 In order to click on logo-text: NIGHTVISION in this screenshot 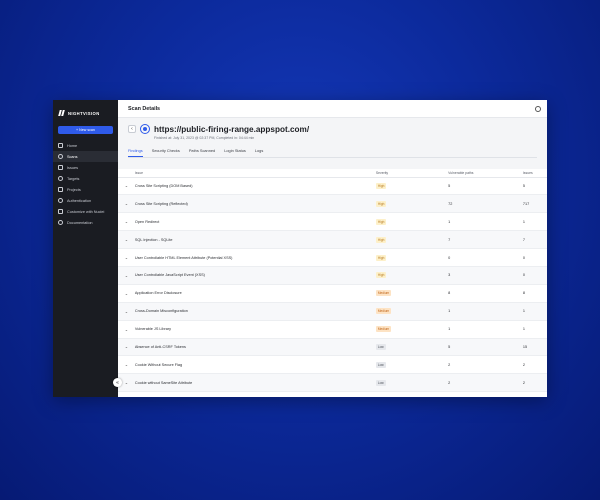, I will do `click(84, 113)`.